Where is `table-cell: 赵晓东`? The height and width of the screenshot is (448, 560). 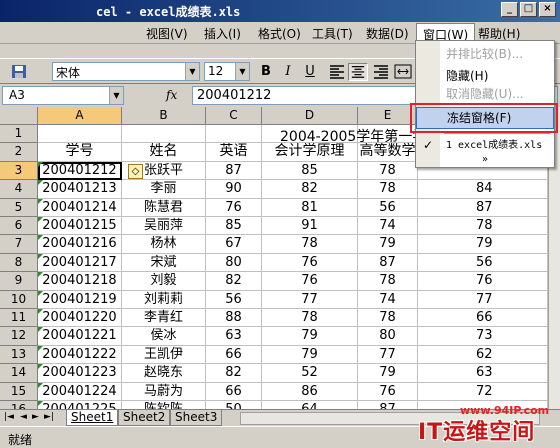 table-cell: 赵晓东 is located at coordinates (164, 373).